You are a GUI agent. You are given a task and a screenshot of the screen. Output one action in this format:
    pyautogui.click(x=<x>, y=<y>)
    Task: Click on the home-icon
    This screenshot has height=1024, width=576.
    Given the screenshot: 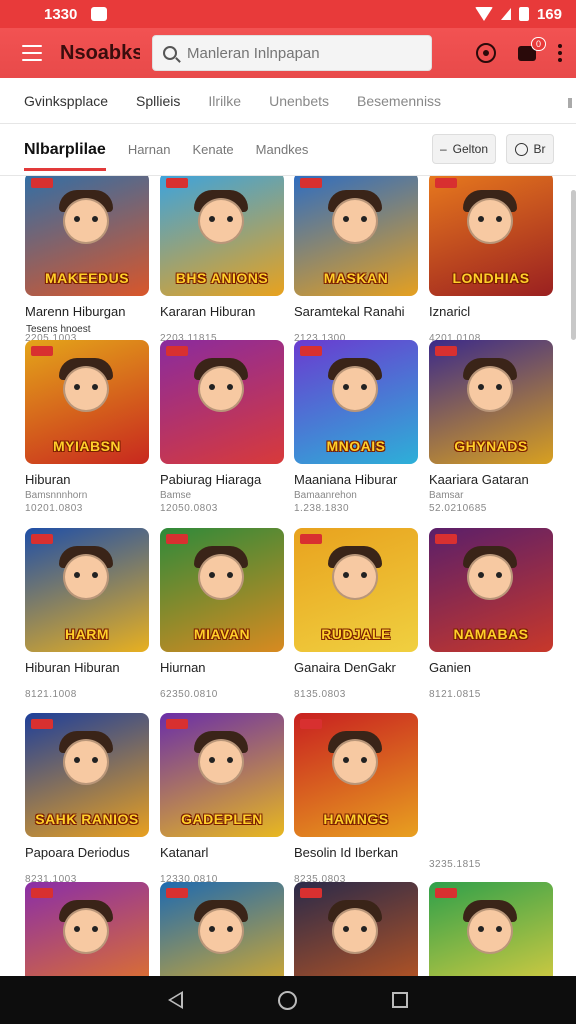 What is the action you would take?
    pyautogui.click(x=287, y=1000)
    